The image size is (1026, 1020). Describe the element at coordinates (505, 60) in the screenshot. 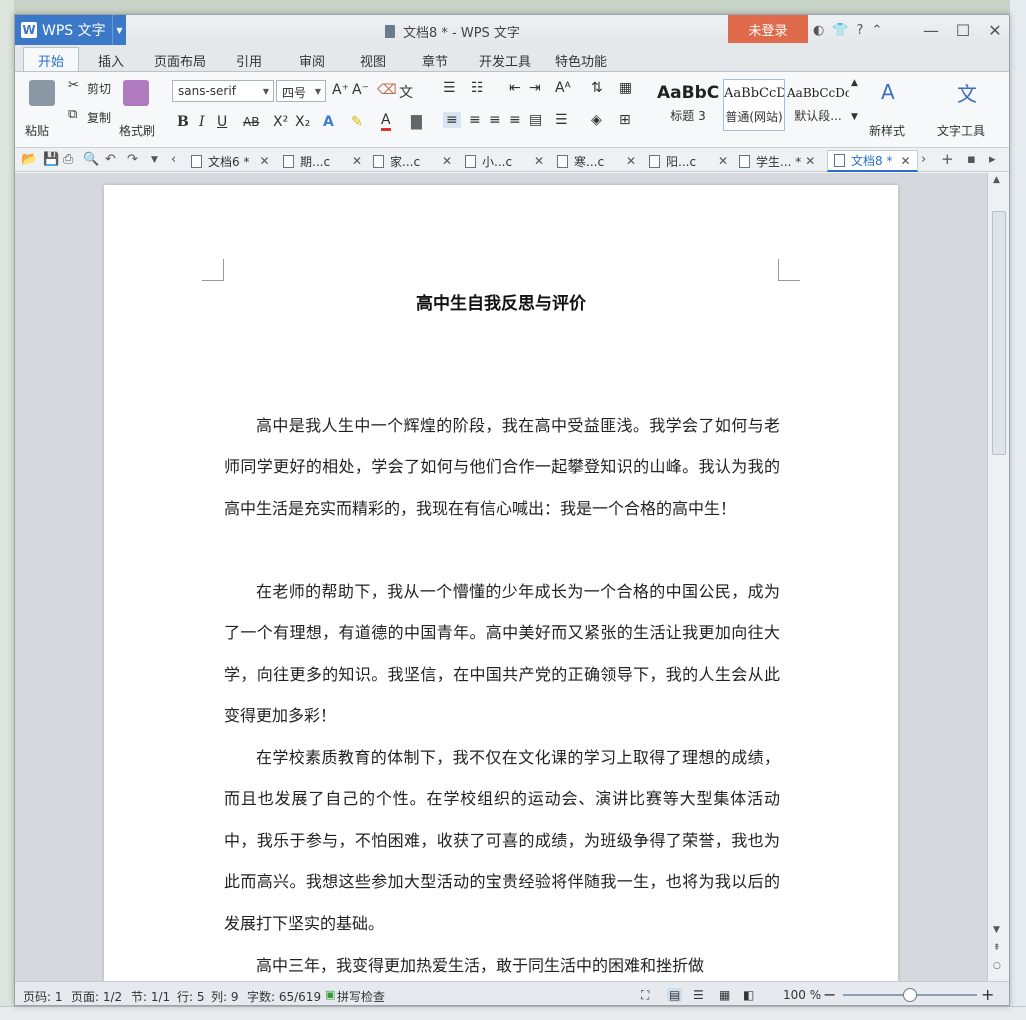

I see `tab-developer: 开发工具` at that location.